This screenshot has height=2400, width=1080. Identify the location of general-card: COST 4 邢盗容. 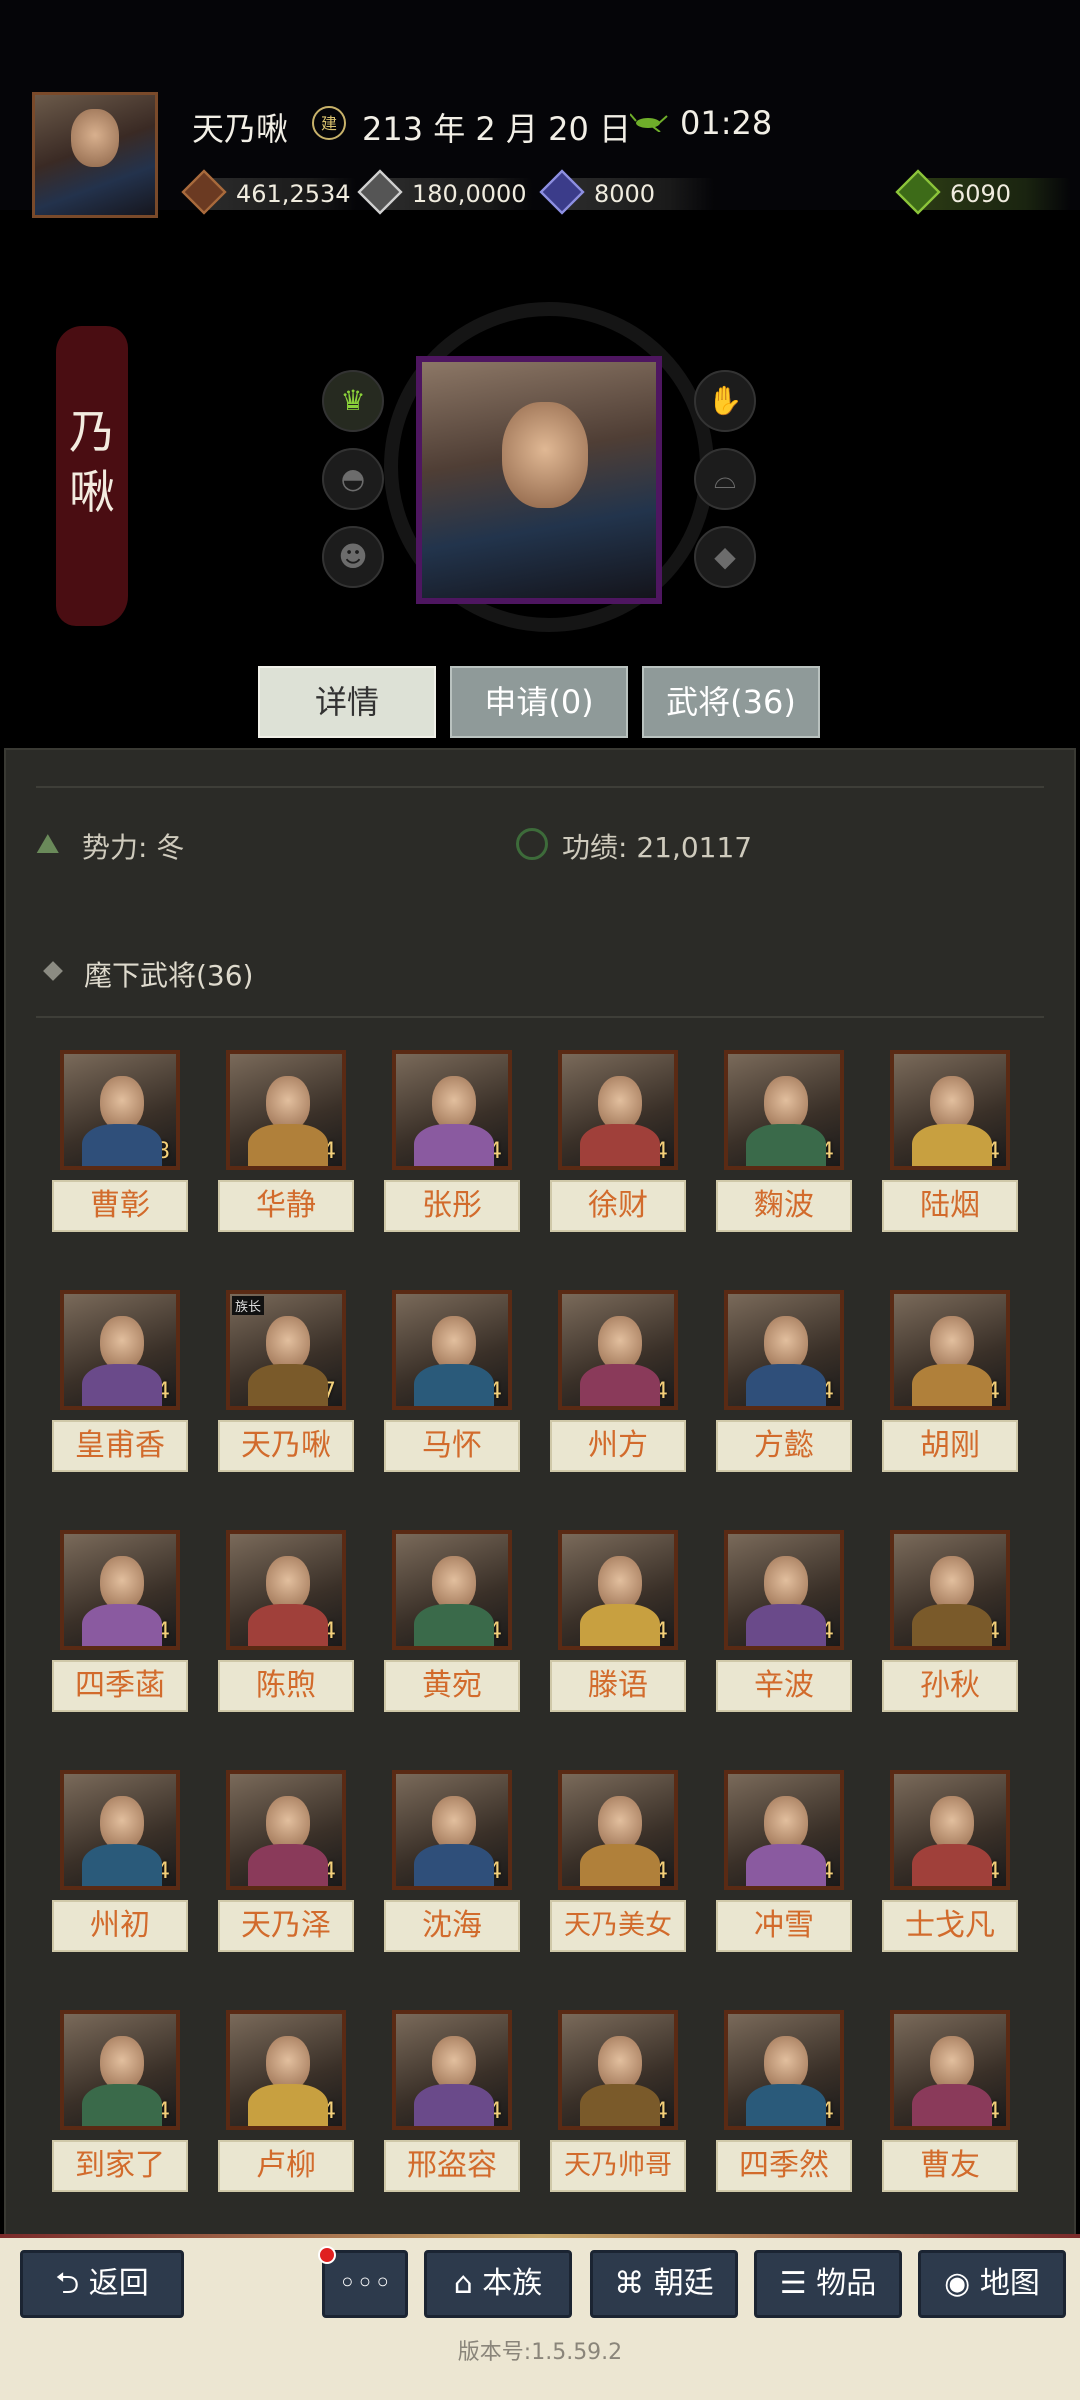
(452, 2105).